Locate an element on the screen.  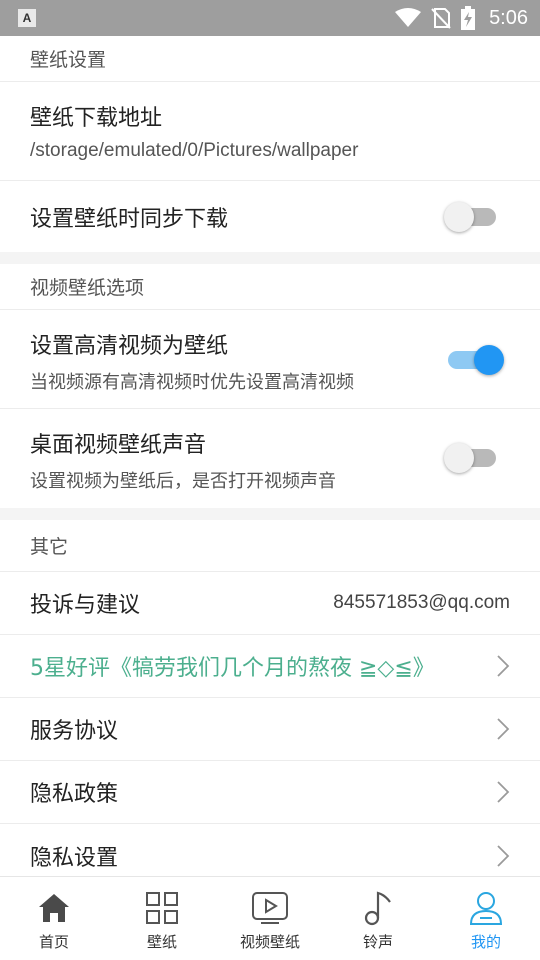
privacy-policy-title: 隐私政策 is located at coordinates (74, 794).